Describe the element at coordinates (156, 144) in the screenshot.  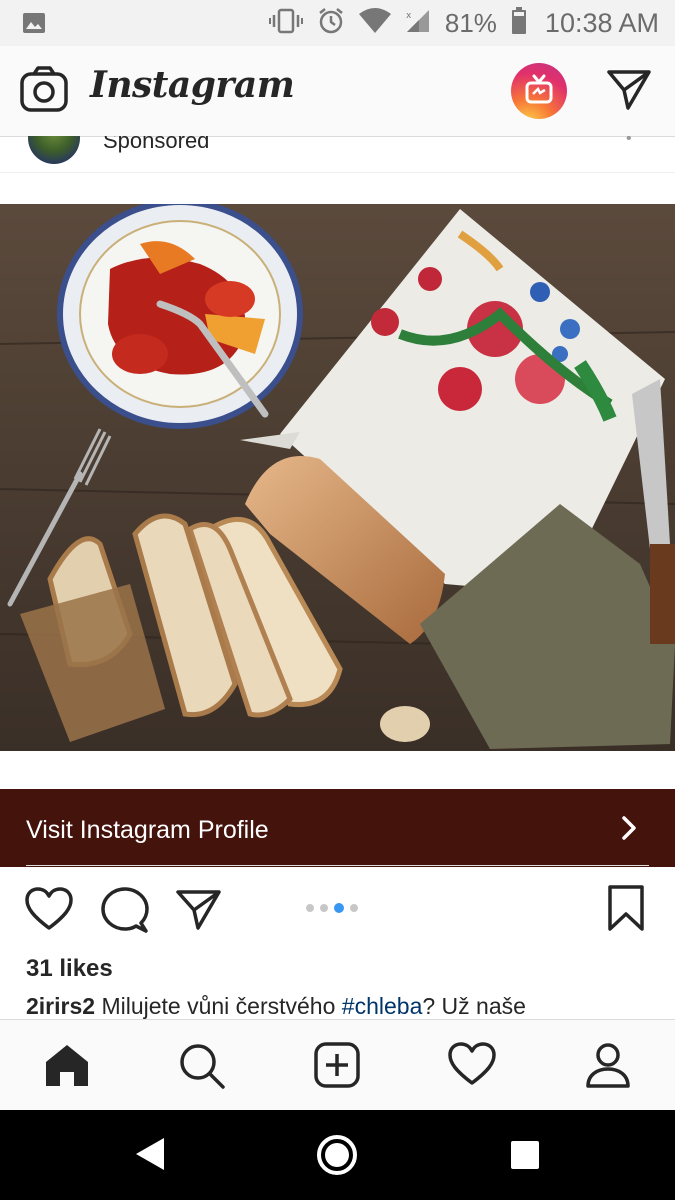
I see `sponsored-label: Sponsored` at that location.